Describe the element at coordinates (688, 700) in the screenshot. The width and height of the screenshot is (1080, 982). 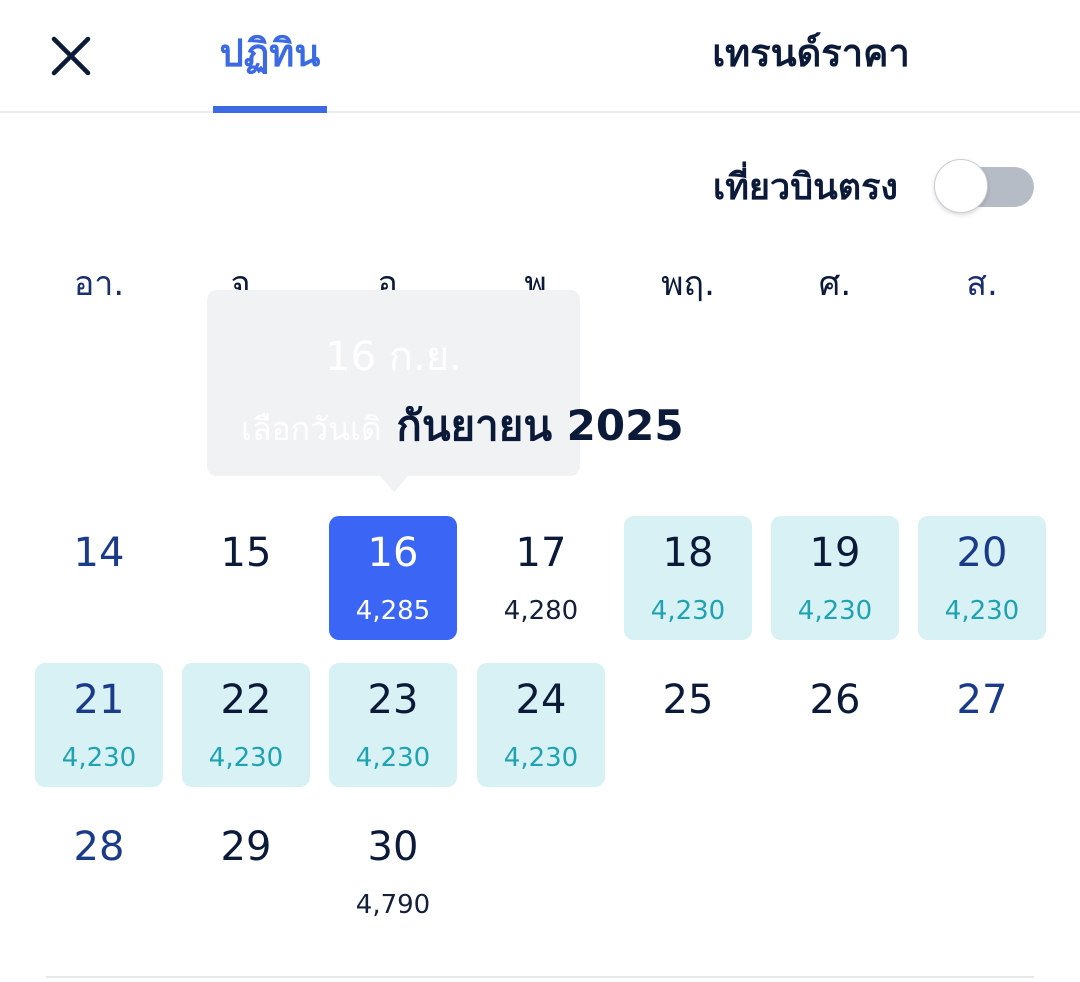
I see `day-number: 25` at that location.